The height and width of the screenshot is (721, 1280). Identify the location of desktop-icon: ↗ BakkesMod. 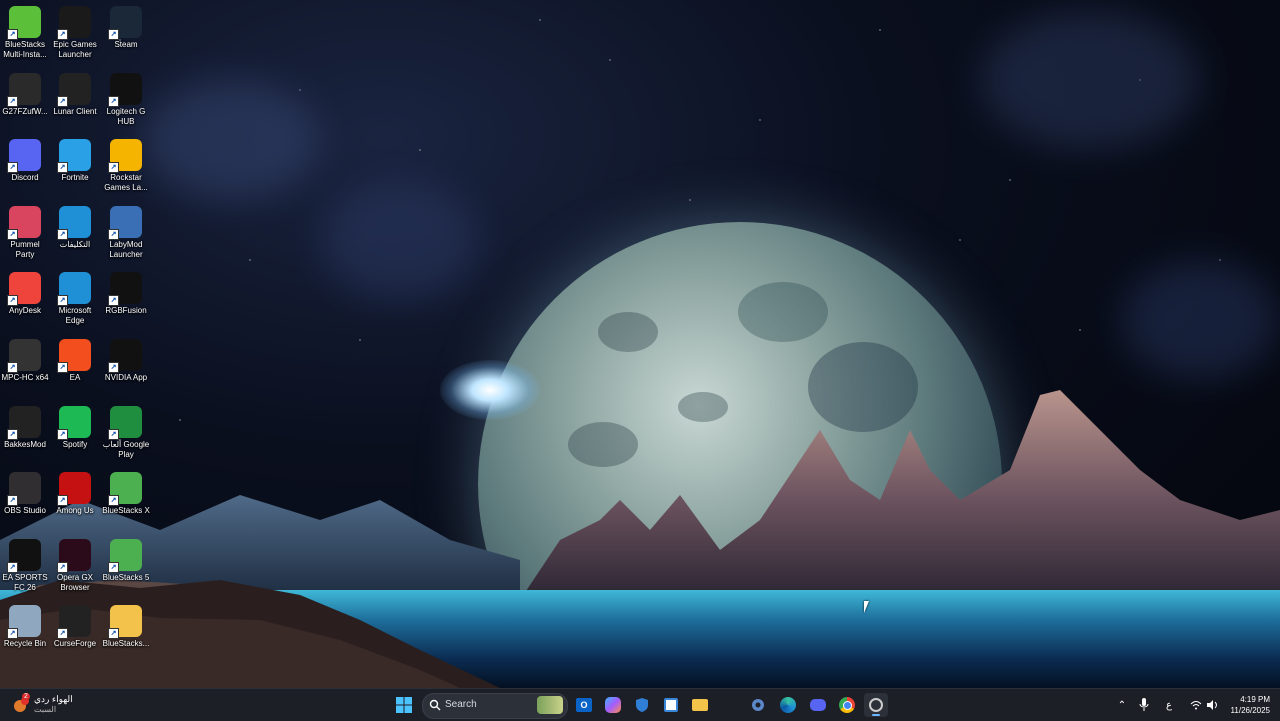
(25, 434).